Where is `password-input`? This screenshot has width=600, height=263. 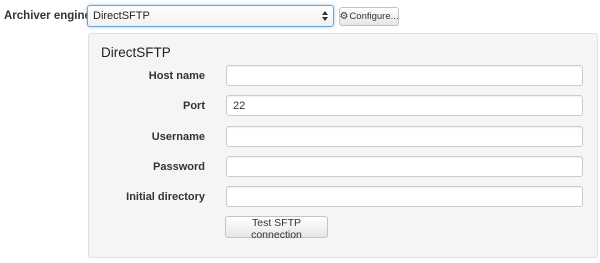
password-input is located at coordinates (404, 166).